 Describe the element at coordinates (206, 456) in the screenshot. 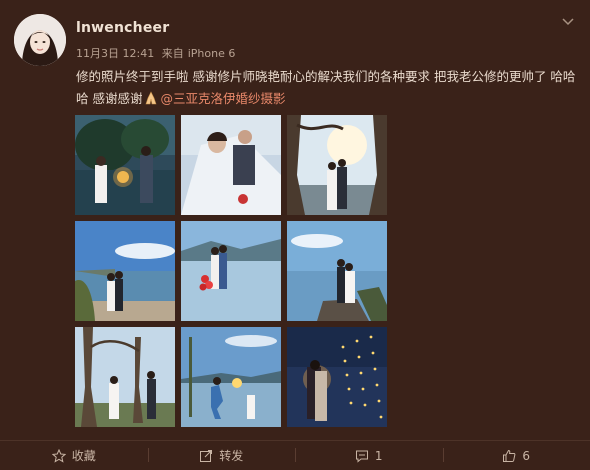

I see `repost-icon` at that location.